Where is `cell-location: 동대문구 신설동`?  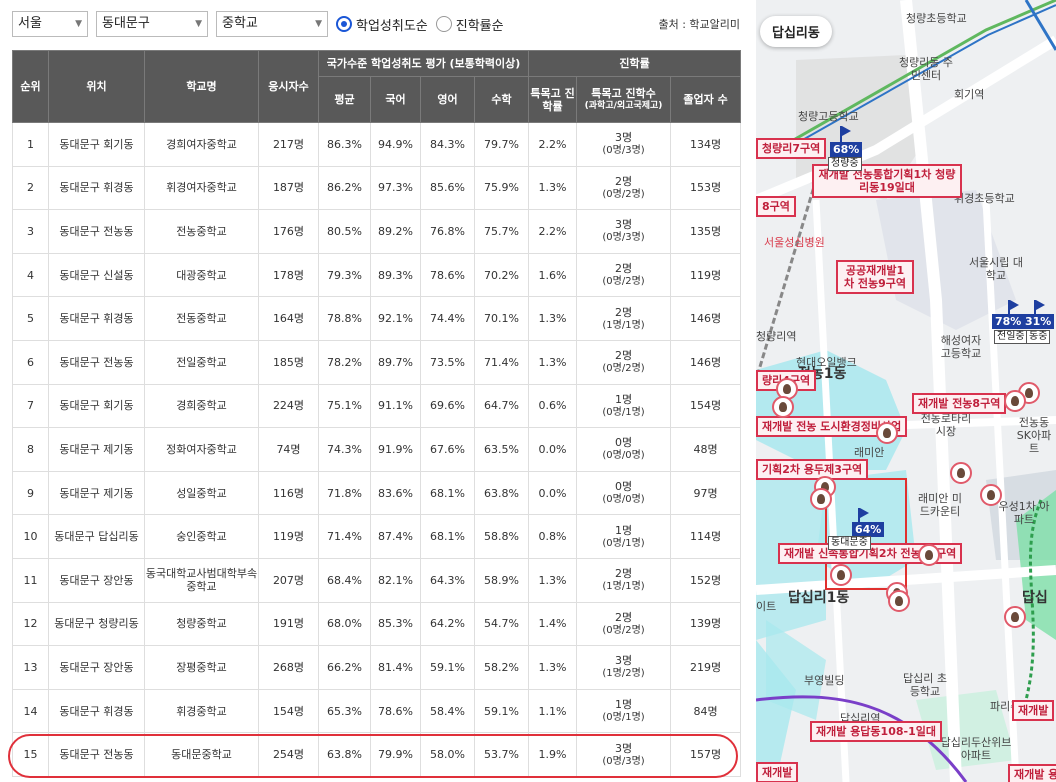
cell-location: 동대문구 신설동 is located at coordinates (96, 275).